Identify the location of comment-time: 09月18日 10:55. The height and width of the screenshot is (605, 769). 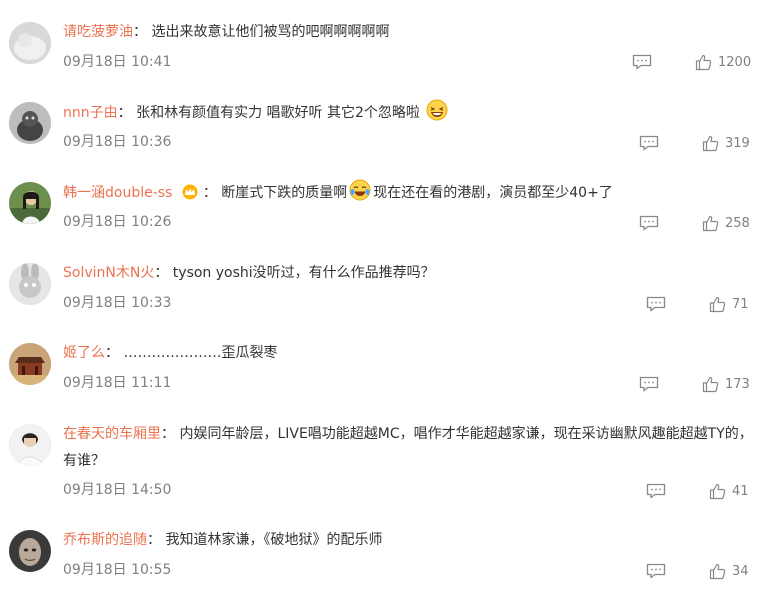
(117, 570).